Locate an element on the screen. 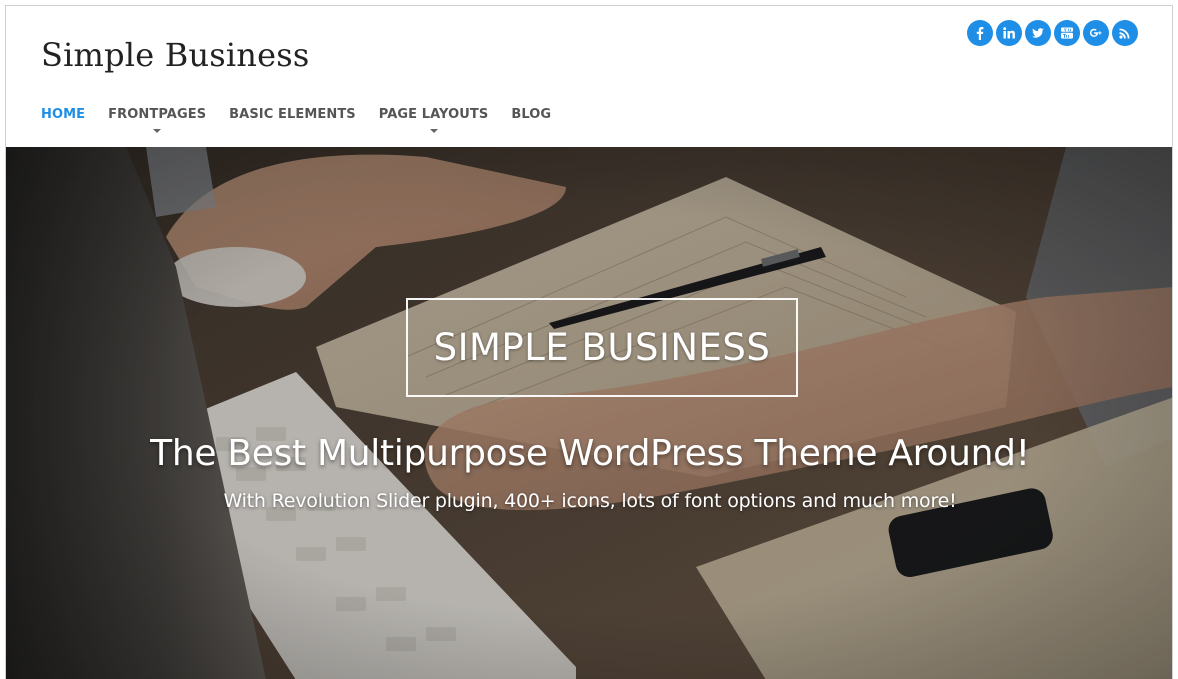 The width and height of the screenshot is (1178, 679). google-plus-icon is located at coordinates (1096, 33).